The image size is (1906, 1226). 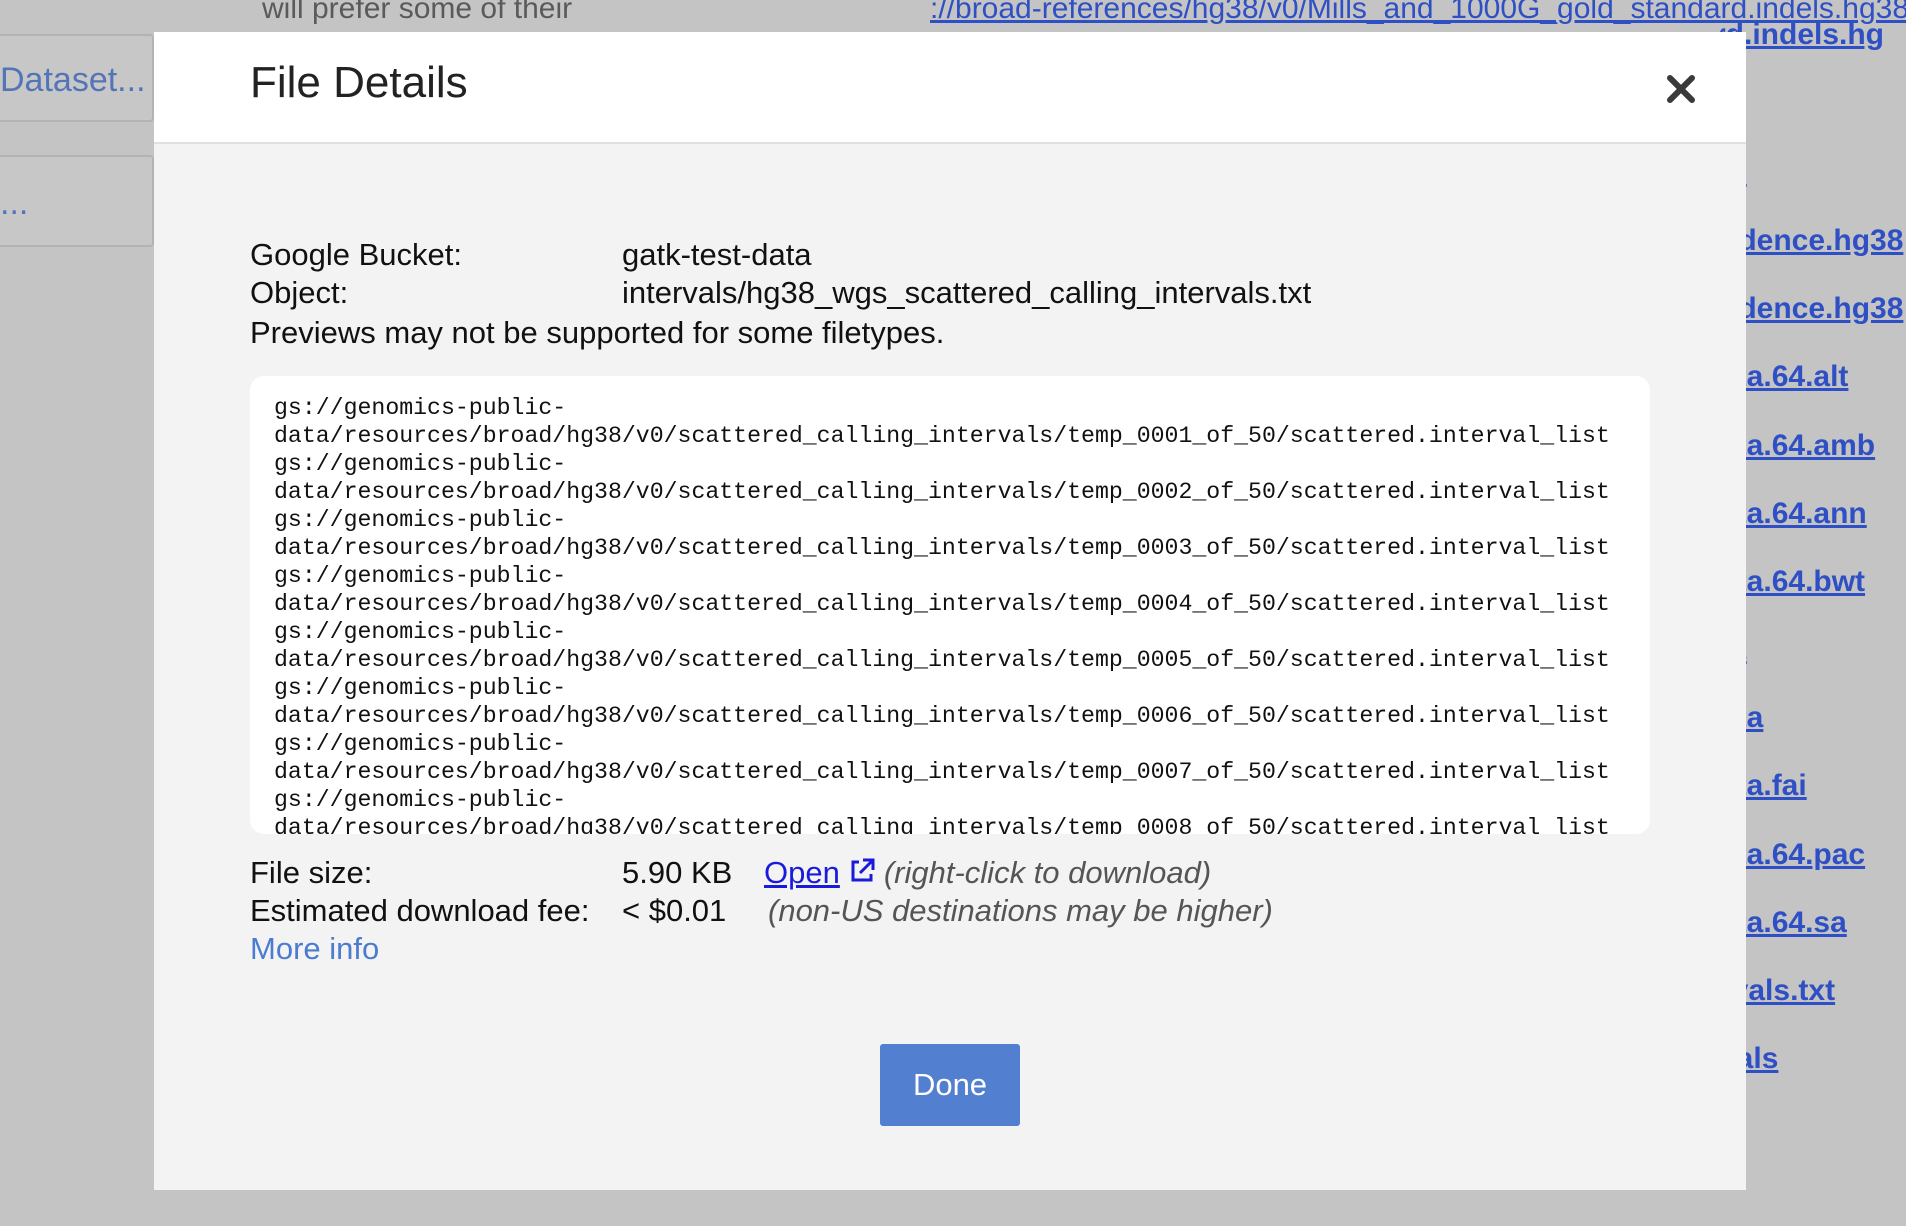 What do you see at coordinates (1020, 910) in the screenshot?
I see `fee-hint: (non-US destinations may be higher)` at bounding box center [1020, 910].